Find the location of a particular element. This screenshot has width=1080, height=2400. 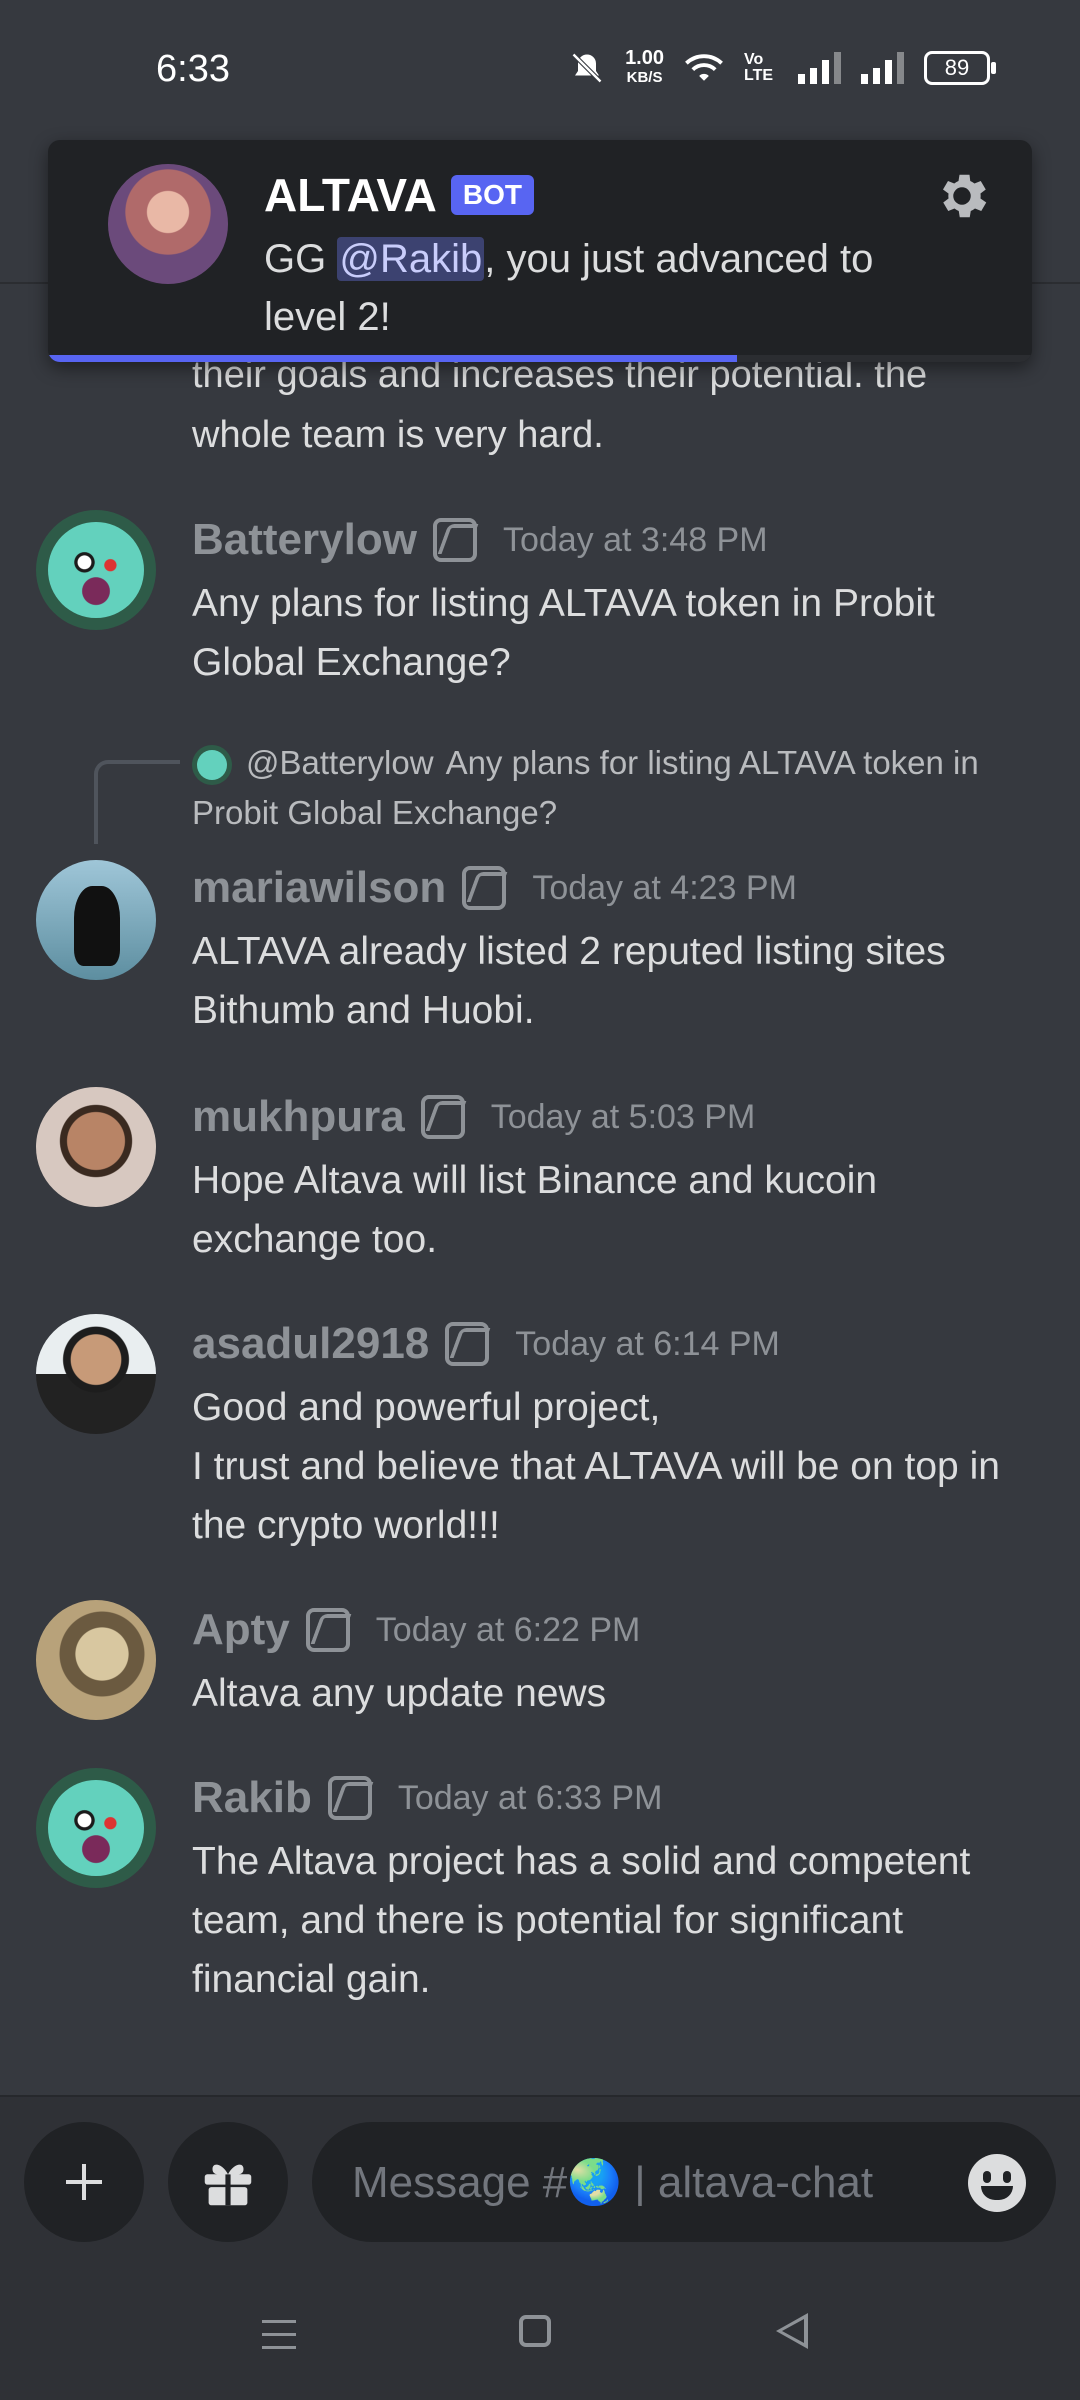

wifi-icon is located at coordinates (704, 67).